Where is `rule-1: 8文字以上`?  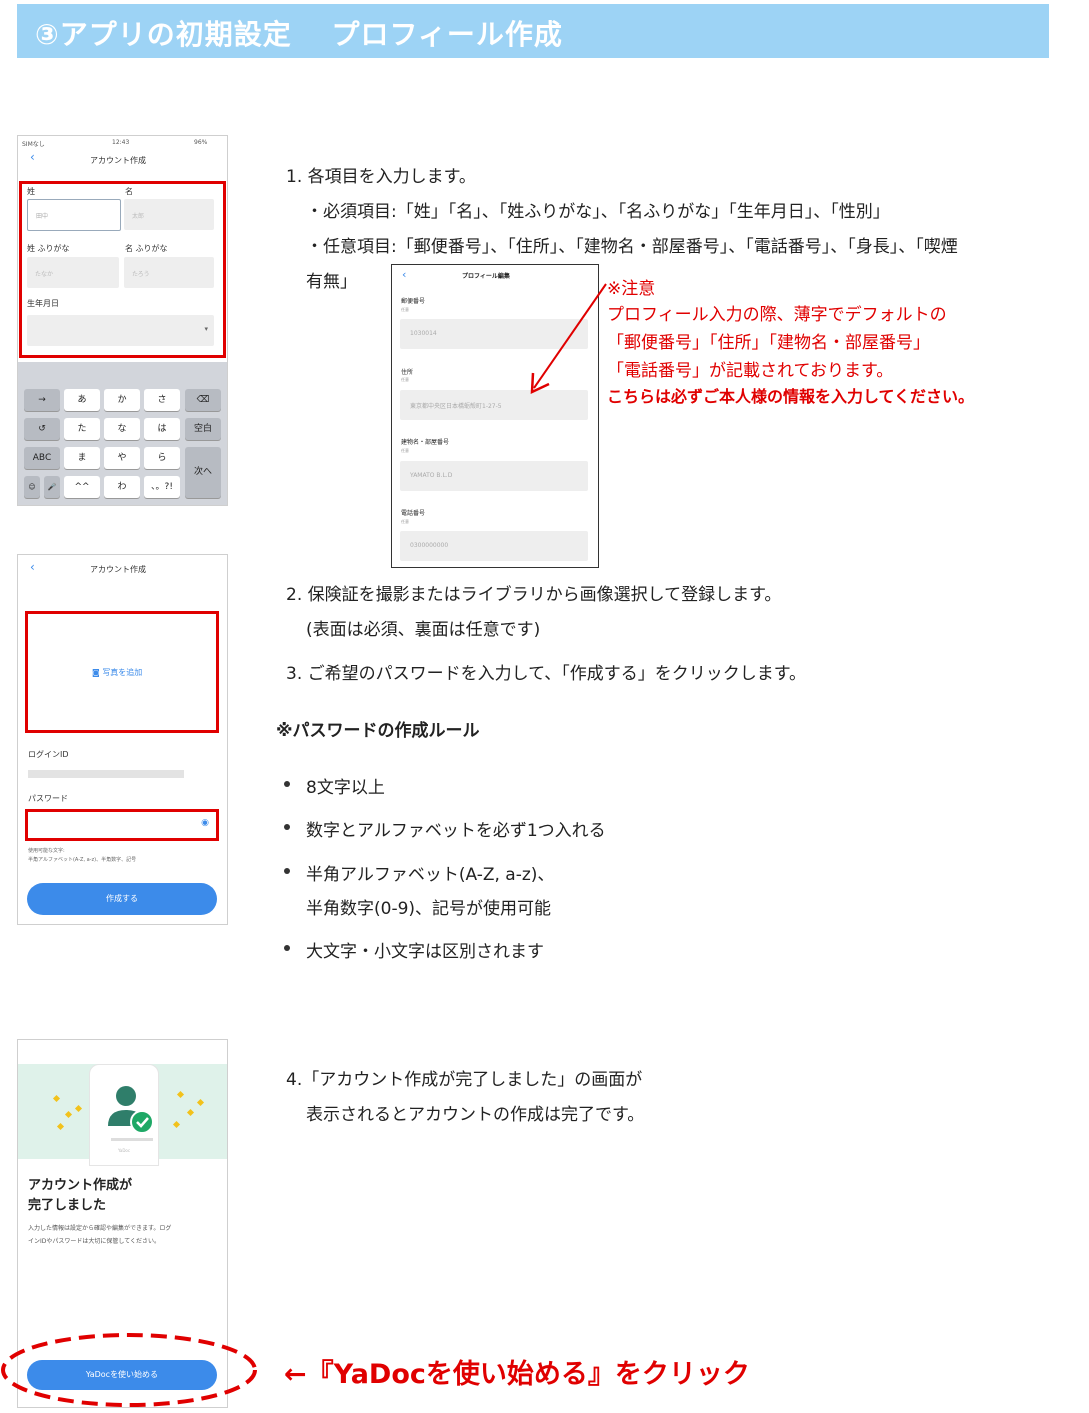 rule-1: 8文字以上 is located at coordinates (345, 788).